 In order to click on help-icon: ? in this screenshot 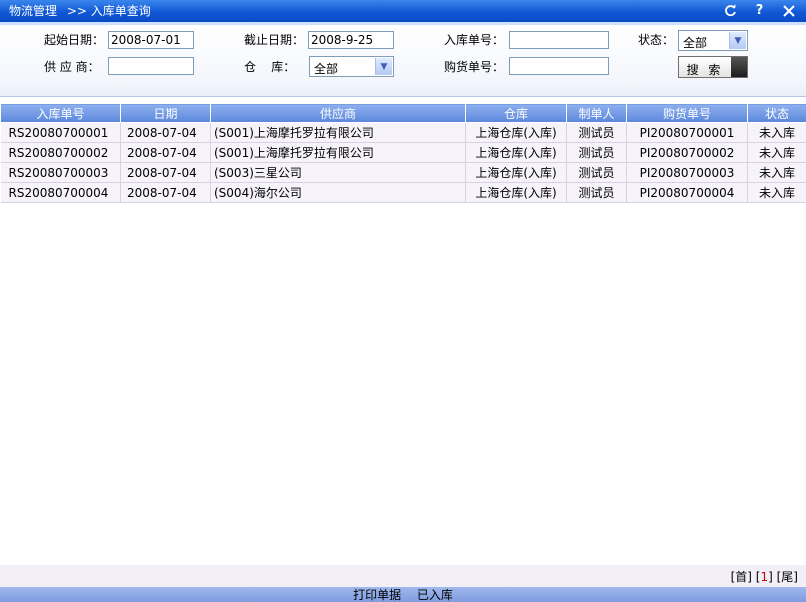, I will do `click(759, 10)`.